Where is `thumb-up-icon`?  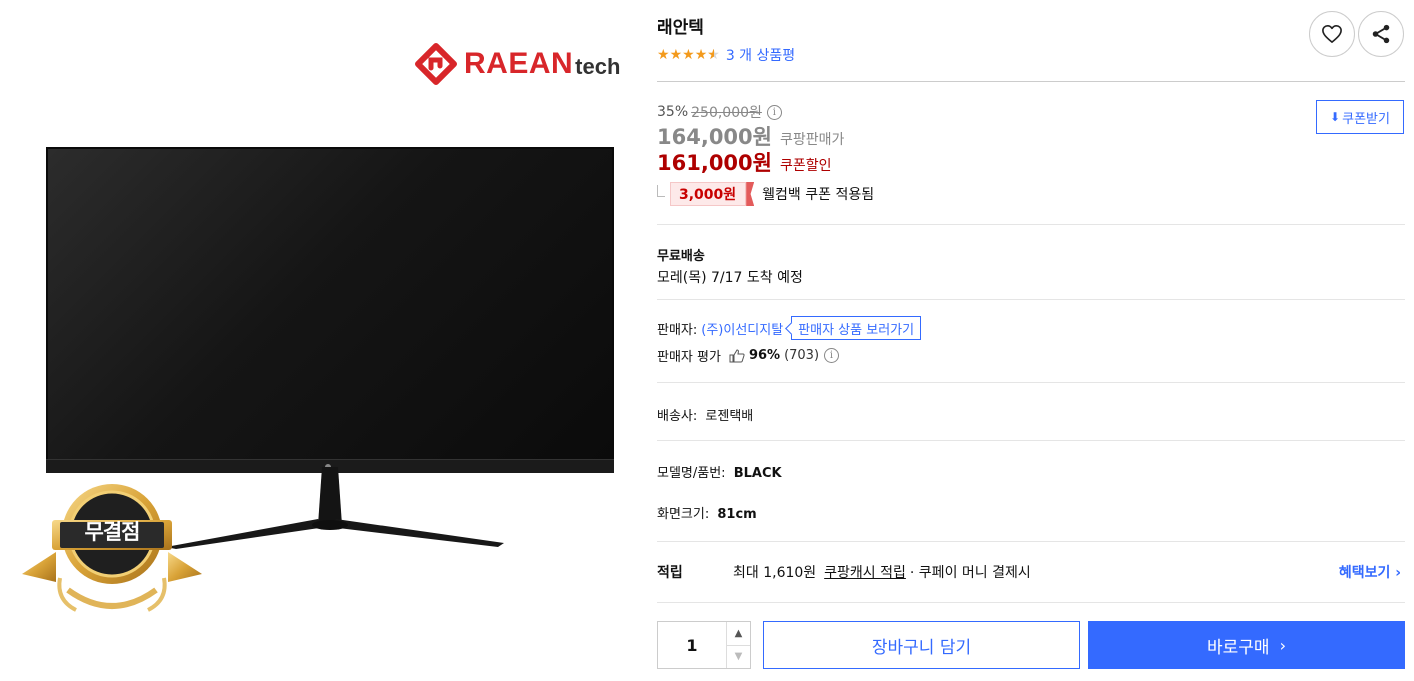 thumb-up-icon is located at coordinates (737, 355).